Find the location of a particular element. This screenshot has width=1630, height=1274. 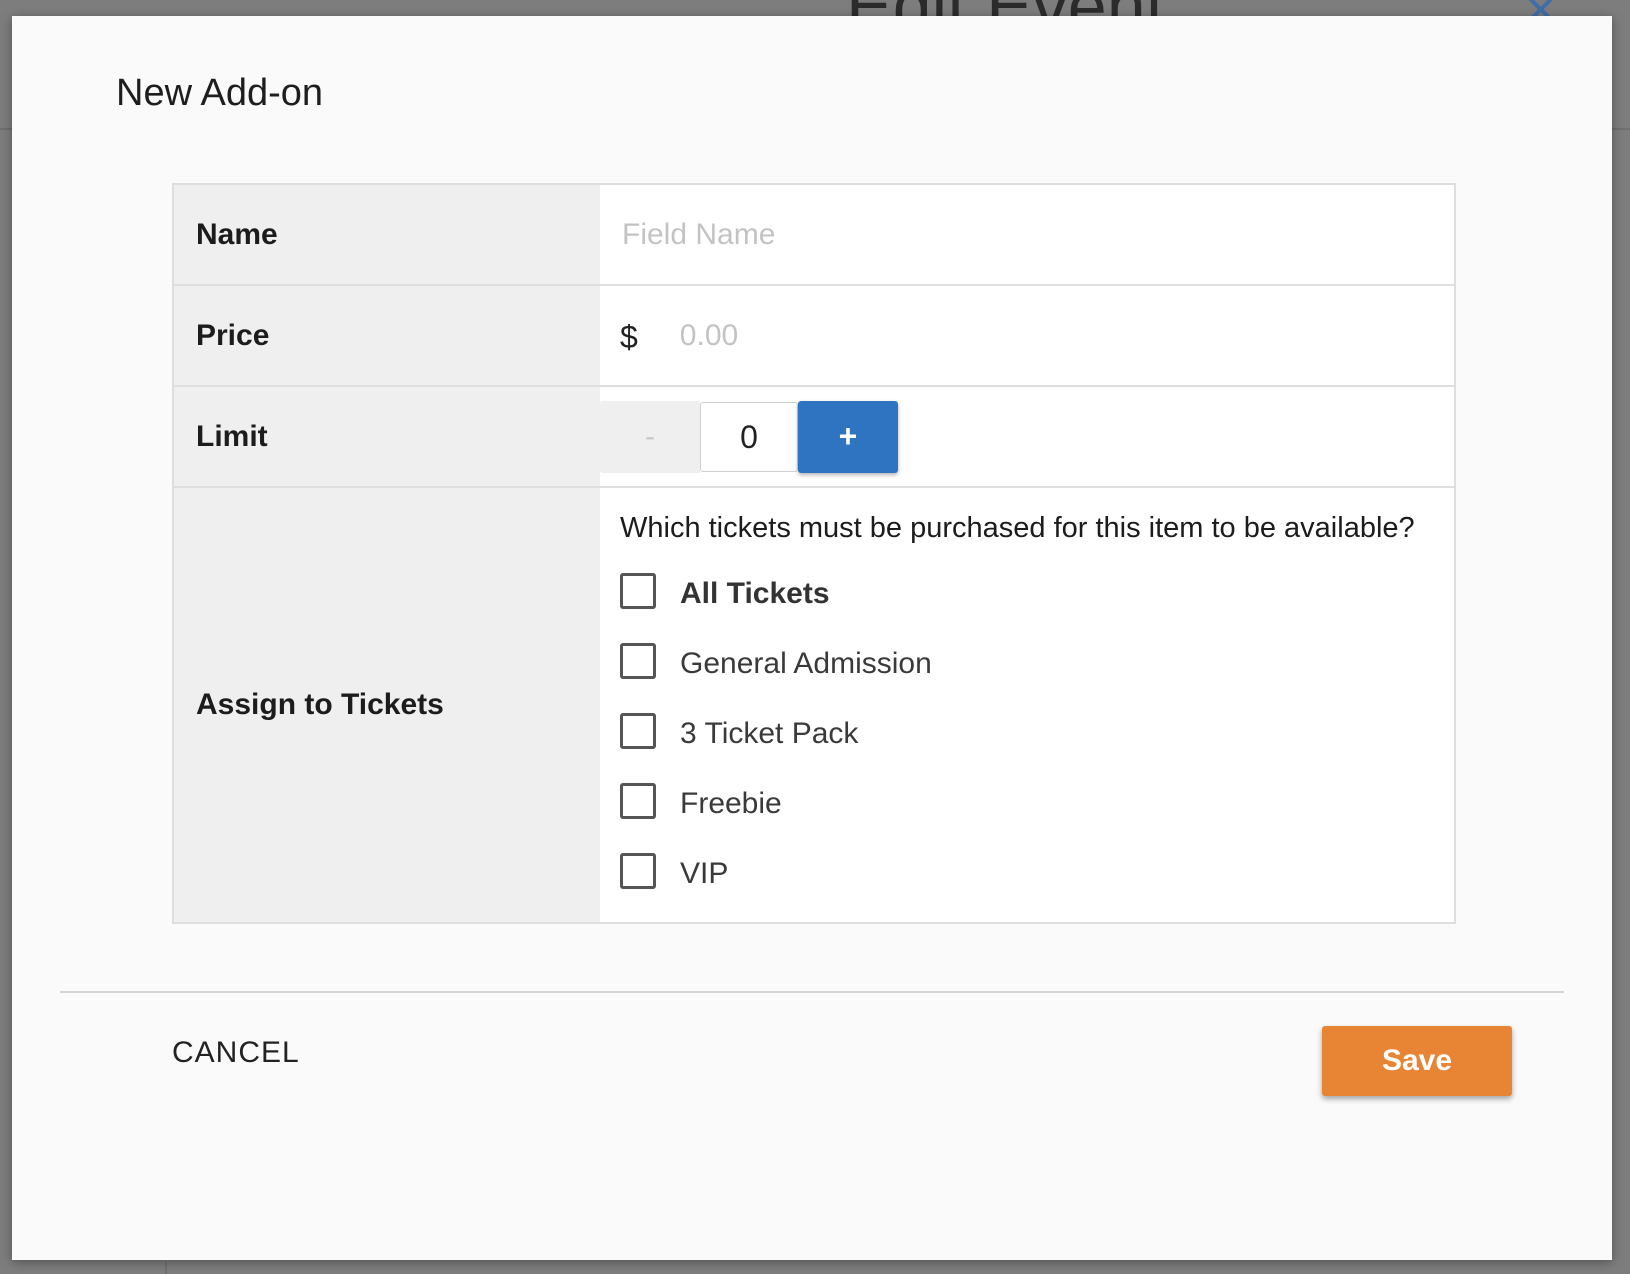

ticket-option-label: 3 Ticket Pack is located at coordinates (769, 733).